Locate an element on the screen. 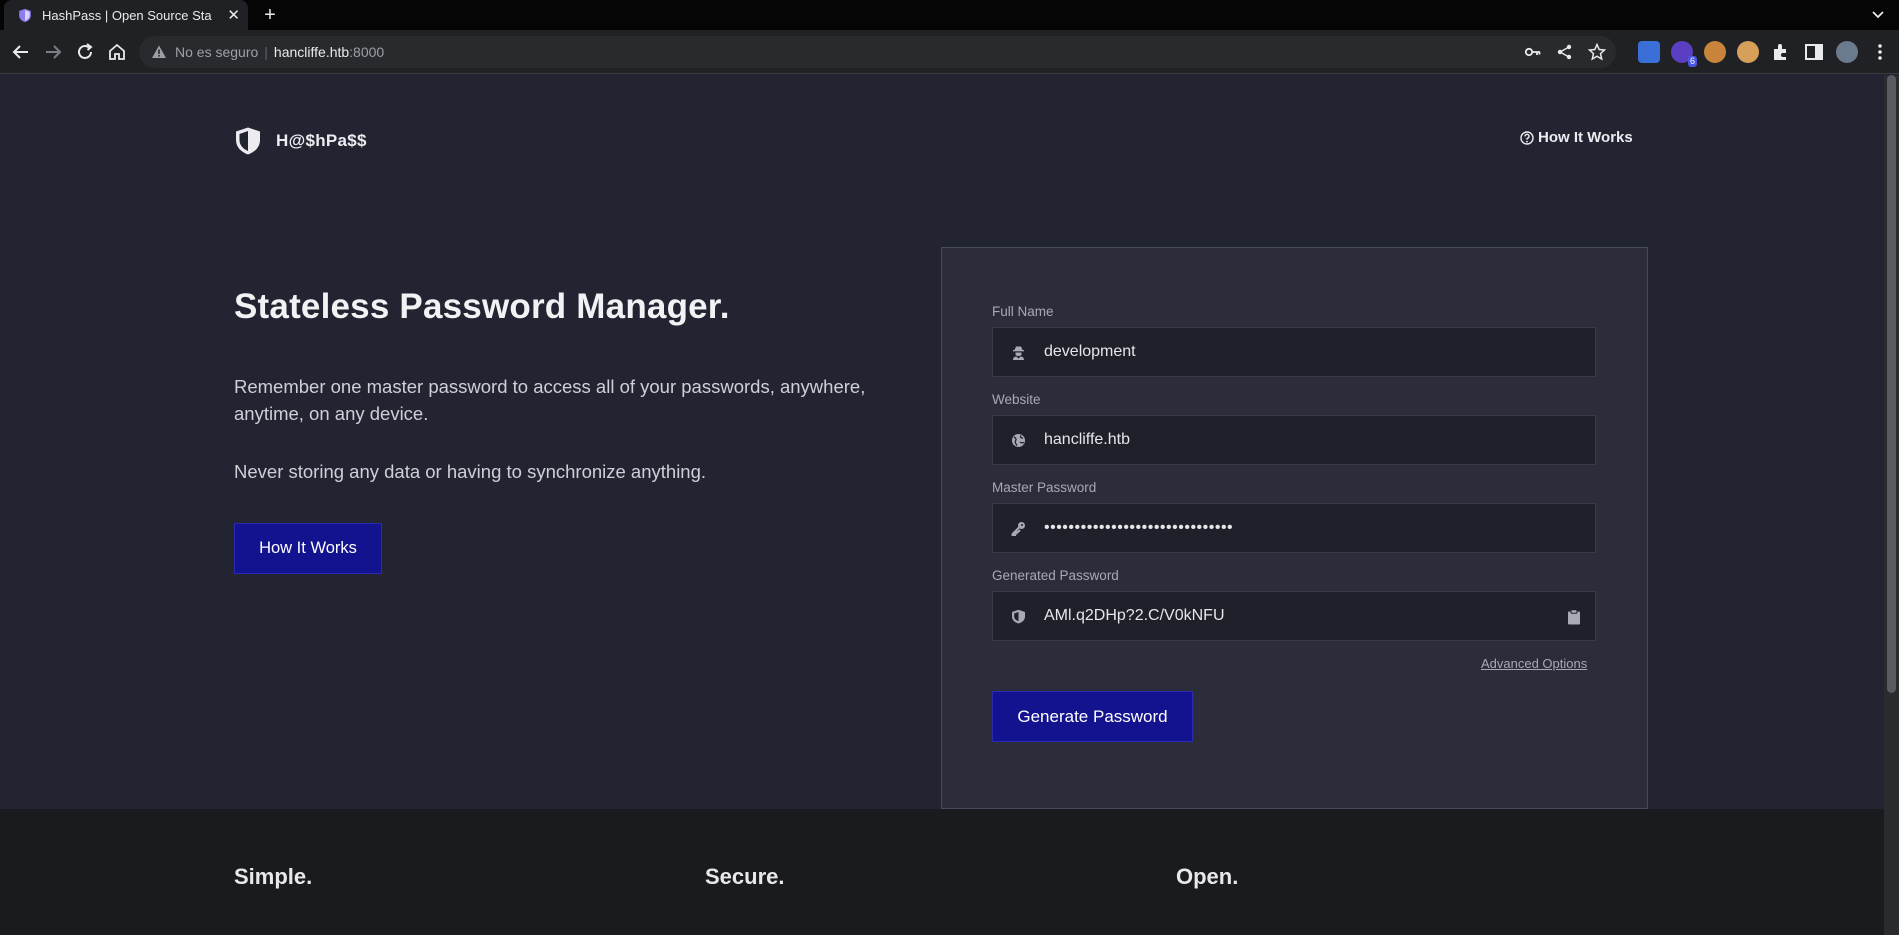 Image resolution: width=1899 pixels, height=935 pixels. shield-icon is located at coordinates (1018, 616).